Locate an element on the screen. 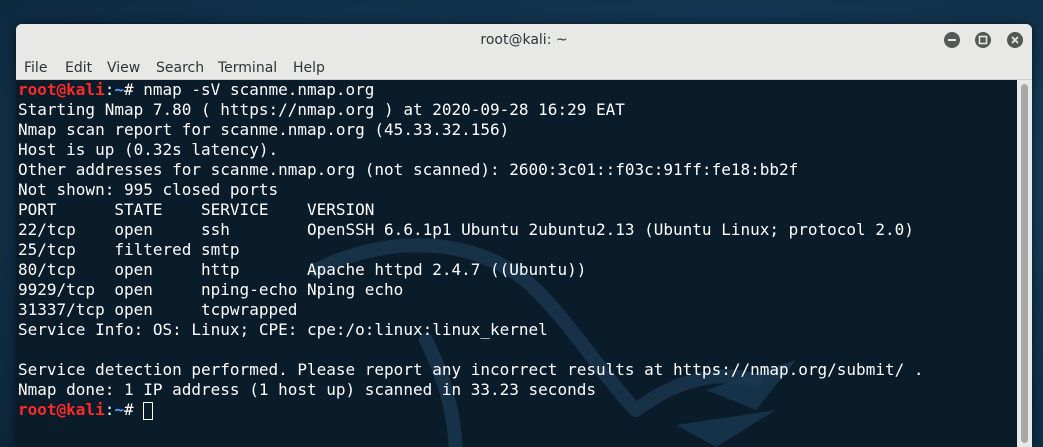 Image resolution: width=1043 pixels, height=447 pixels. menu-help: Help is located at coordinates (309, 68).